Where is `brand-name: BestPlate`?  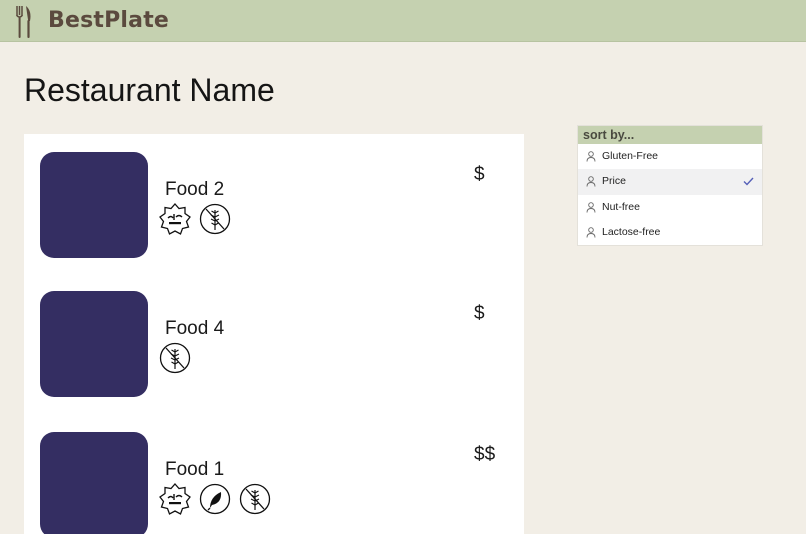
brand-name: BestPlate is located at coordinates (108, 20).